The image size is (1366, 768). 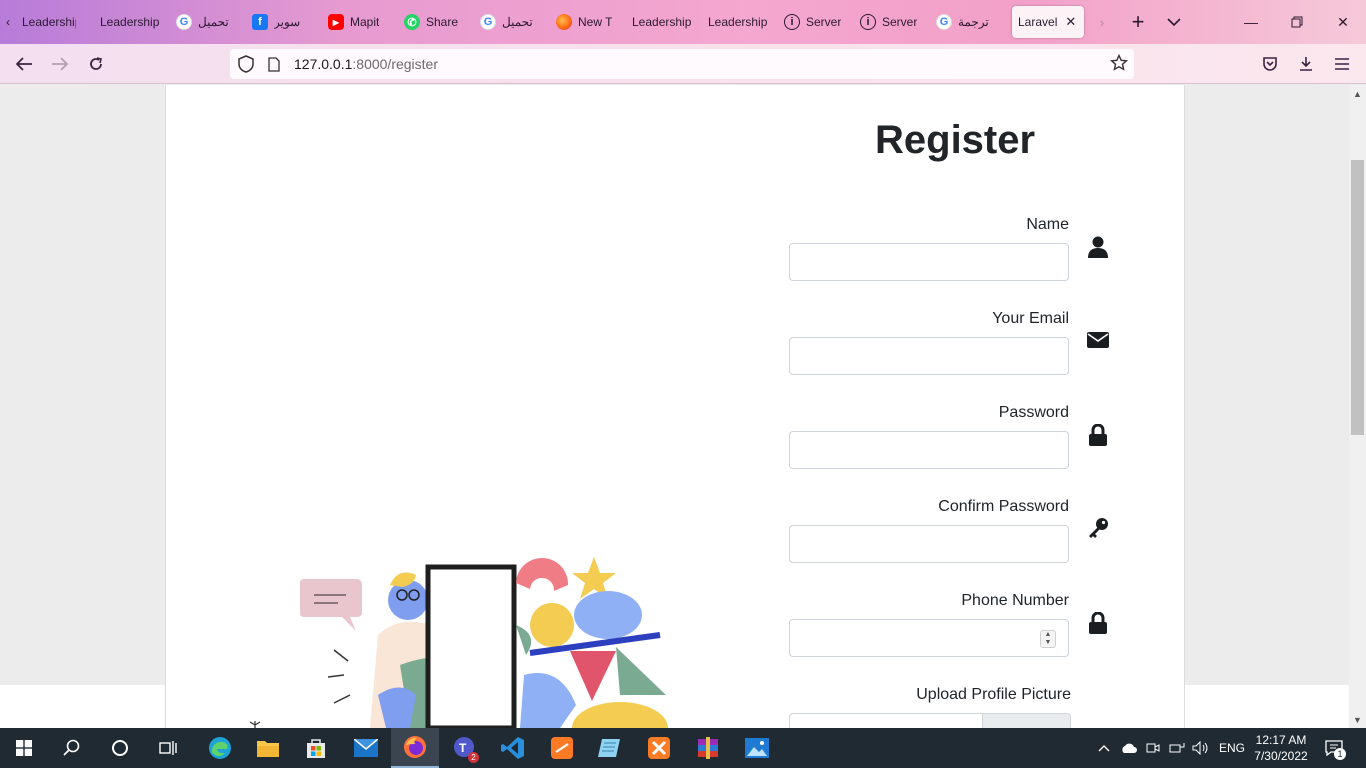 What do you see at coordinates (412, 22) in the screenshot?
I see `whatsapp-icon: ✆` at bounding box center [412, 22].